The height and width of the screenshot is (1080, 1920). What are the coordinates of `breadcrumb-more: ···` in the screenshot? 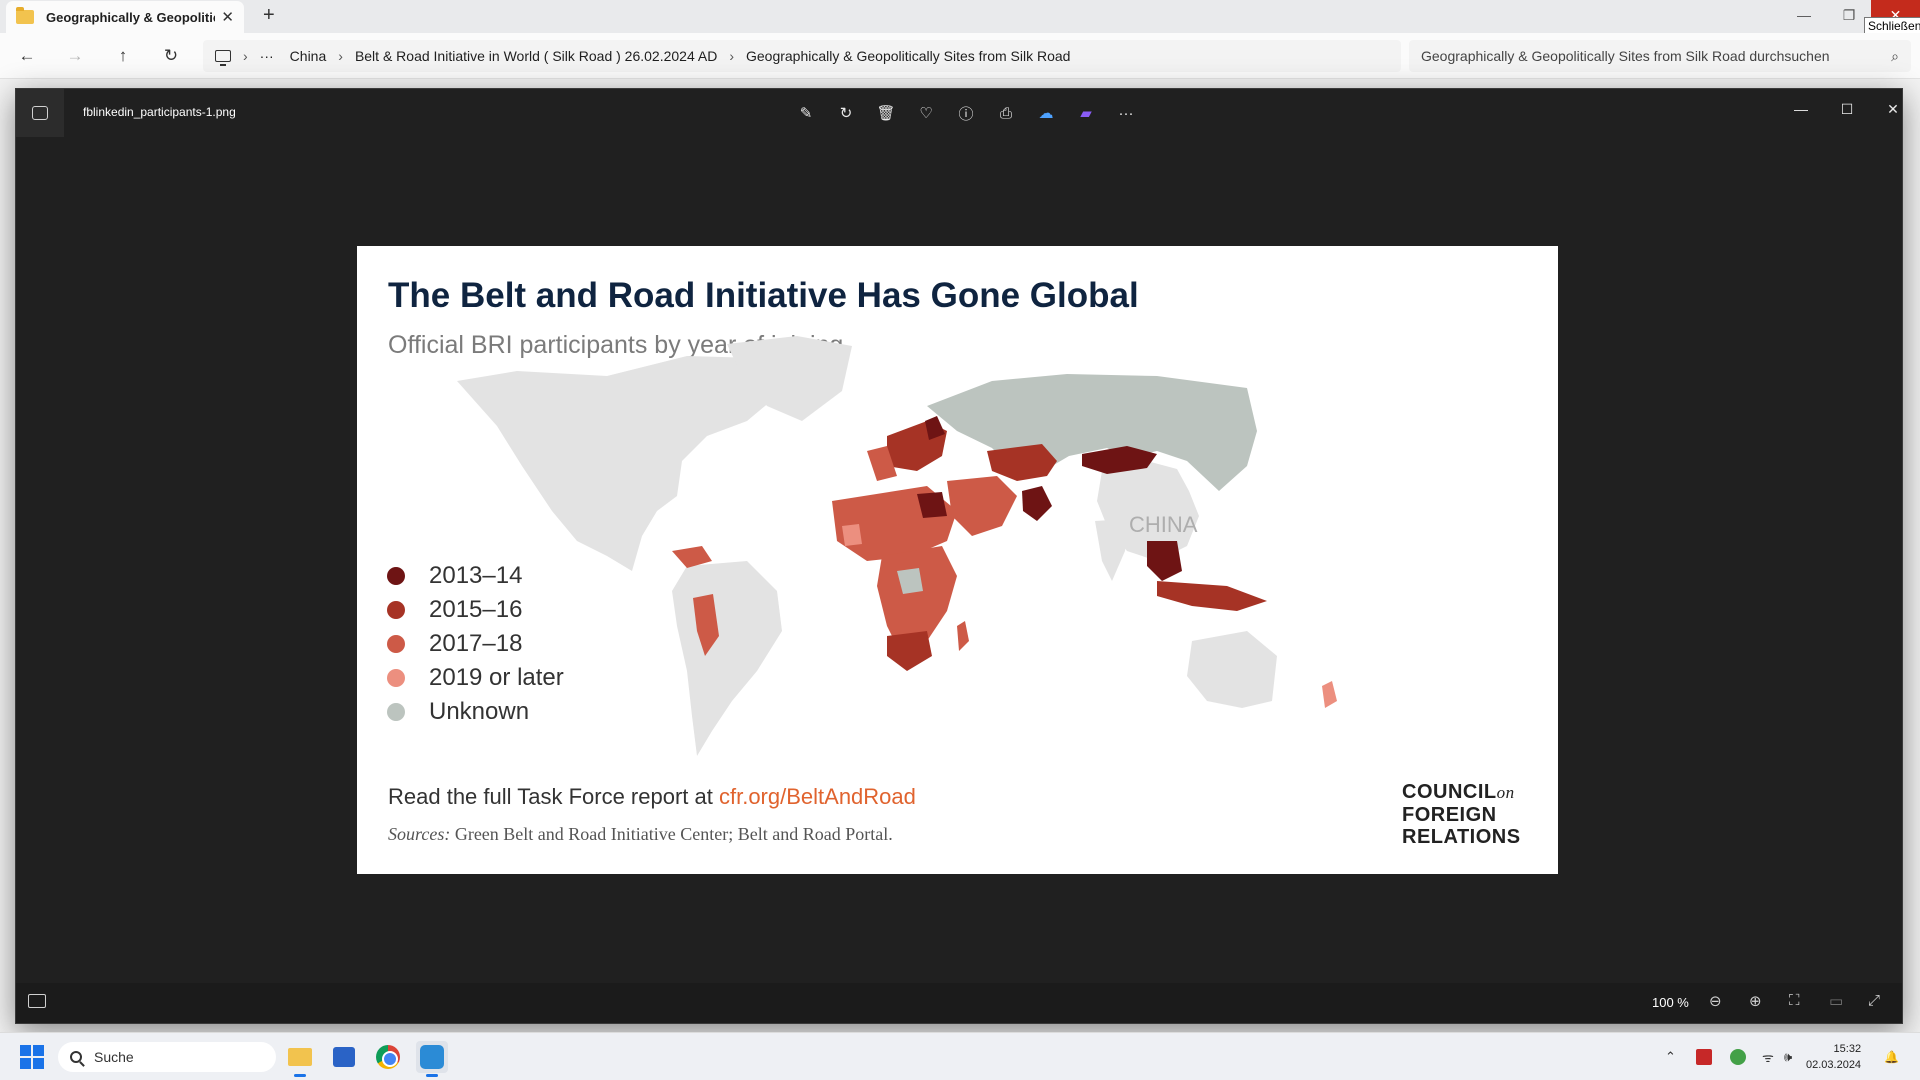 It's located at (267, 56).